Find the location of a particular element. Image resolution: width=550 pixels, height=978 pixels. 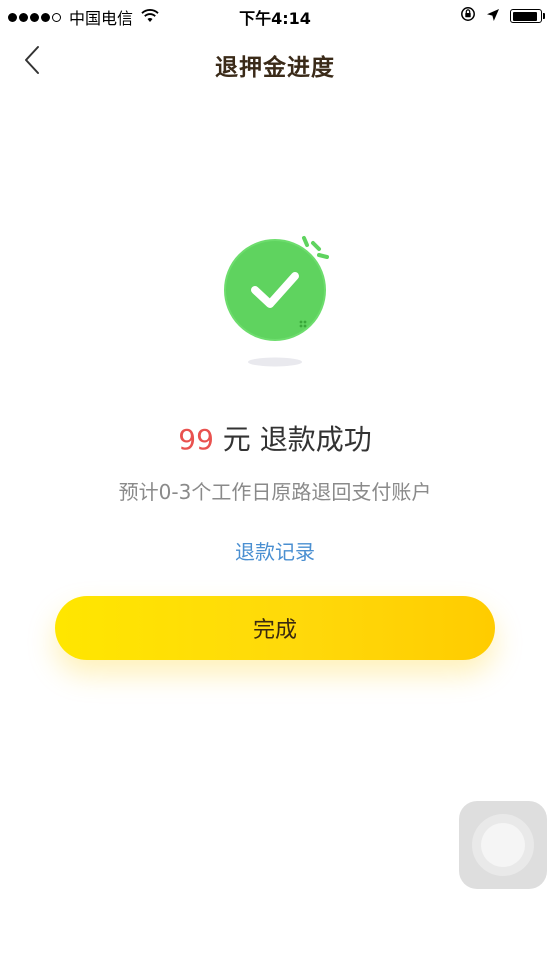

assistive-touch-ring is located at coordinates (503, 845).